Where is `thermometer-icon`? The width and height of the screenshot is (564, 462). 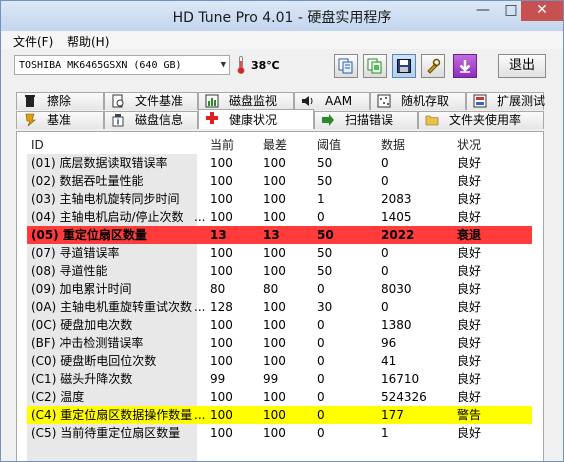
thermometer-icon is located at coordinates (241, 65).